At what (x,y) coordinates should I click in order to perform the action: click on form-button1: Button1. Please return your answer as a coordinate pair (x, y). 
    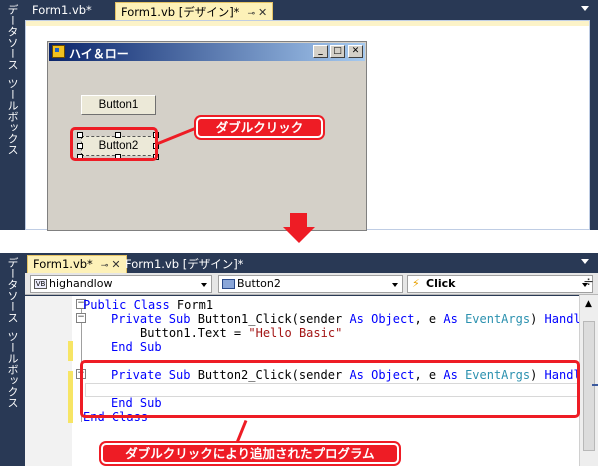
    Looking at the image, I should click on (118, 105).